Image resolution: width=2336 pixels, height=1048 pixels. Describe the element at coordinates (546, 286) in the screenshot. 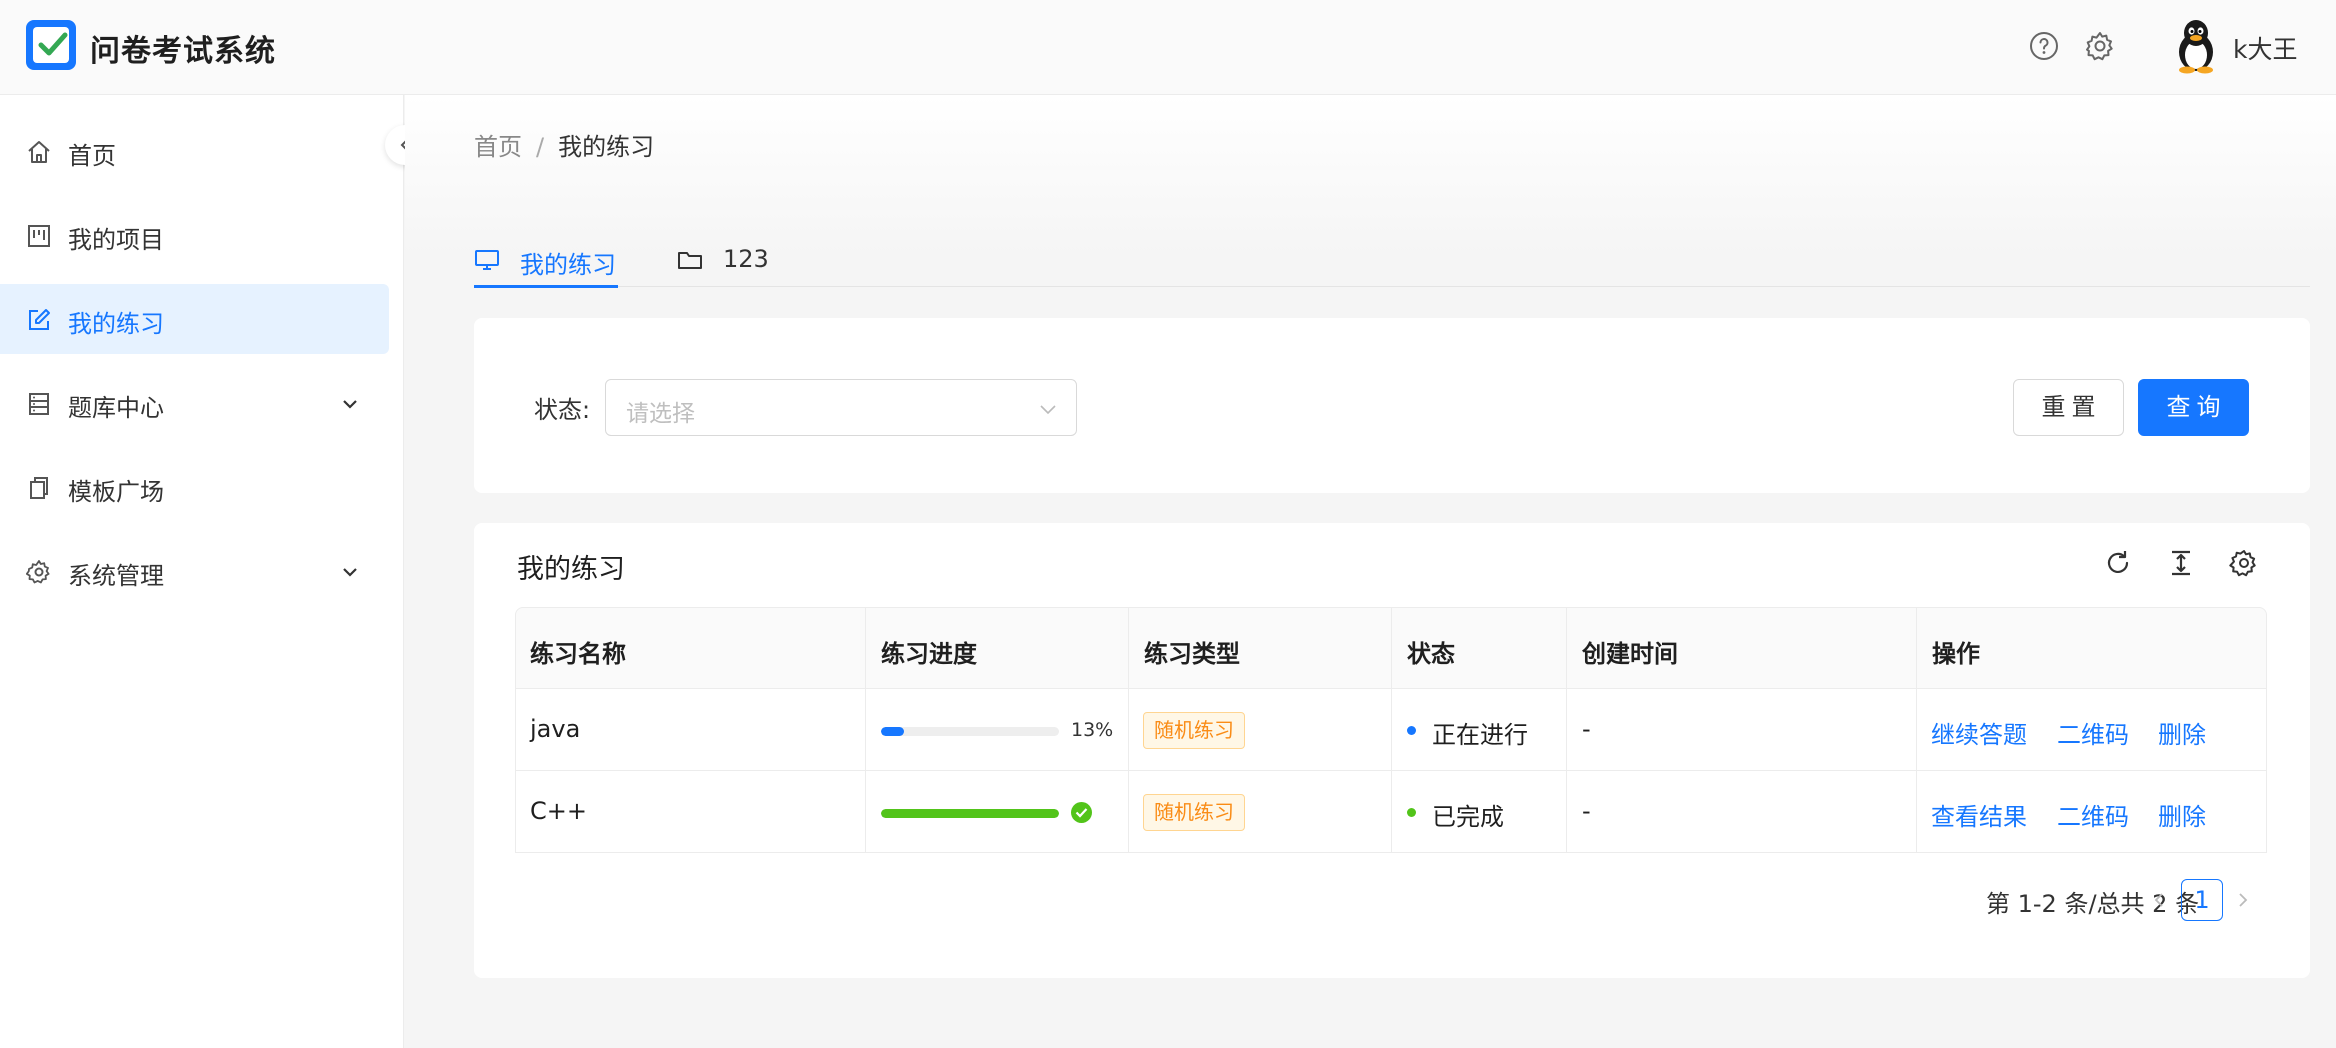

I see `tab-active-indicator` at that location.